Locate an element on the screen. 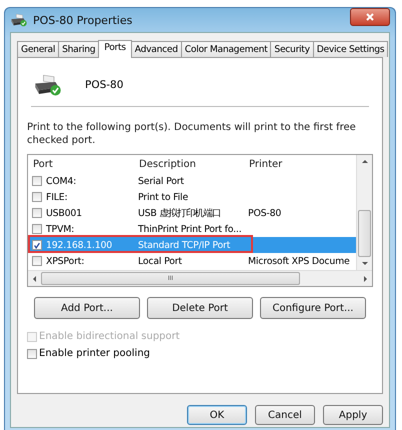  table-row: COM4: Serial Port is located at coordinates (192, 181).